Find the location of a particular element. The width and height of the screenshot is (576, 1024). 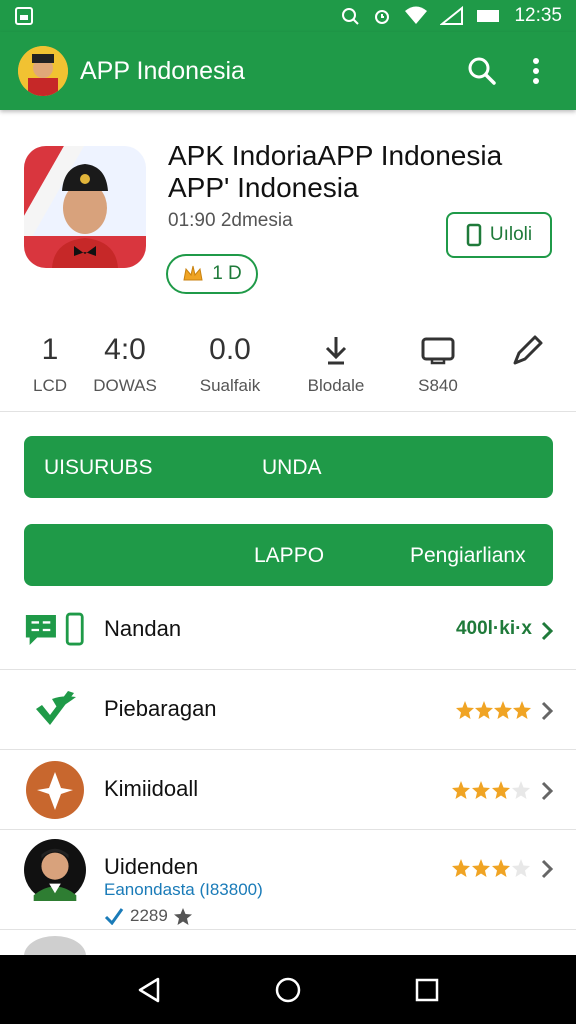

gps-icon is located at coordinates (351, 16).